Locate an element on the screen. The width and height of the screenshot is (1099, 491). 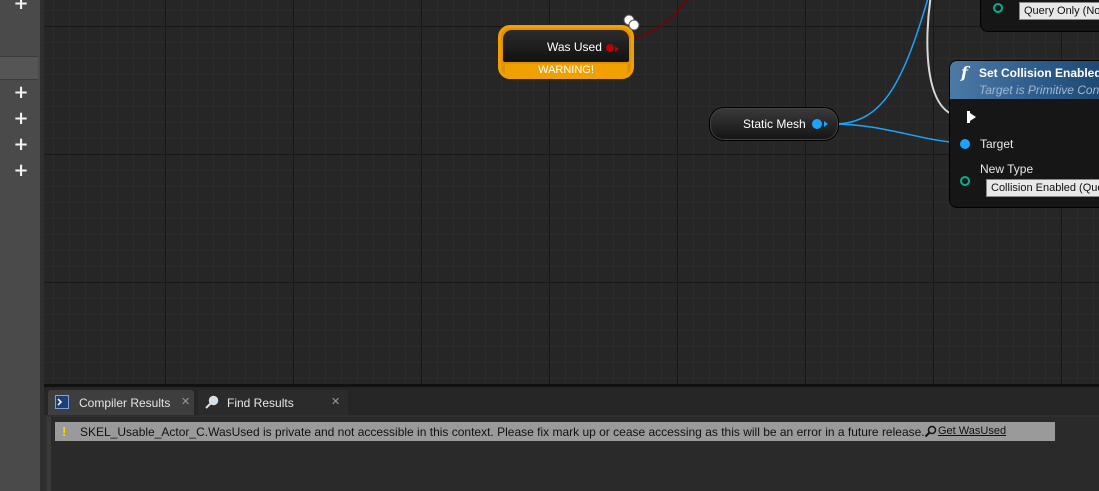
tab-find-results: Find Results ✕ is located at coordinates (273, 402).